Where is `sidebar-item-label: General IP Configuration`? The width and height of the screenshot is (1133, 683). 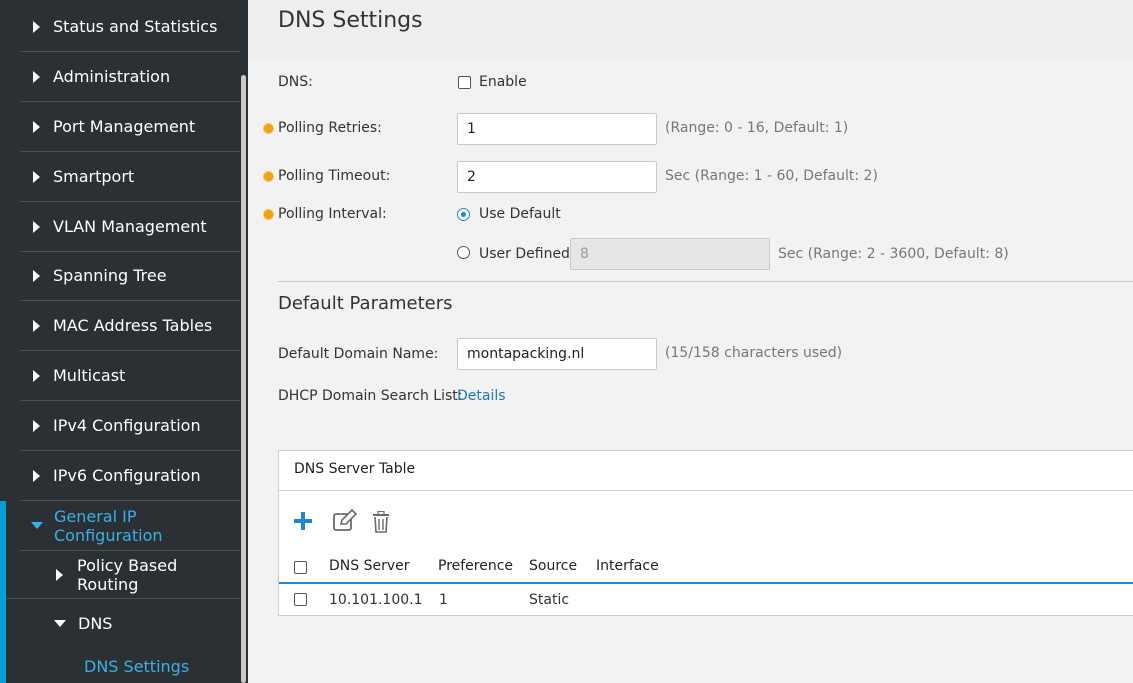
sidebar-item-label: General IP Configuration is located at coordinates (108, 525).